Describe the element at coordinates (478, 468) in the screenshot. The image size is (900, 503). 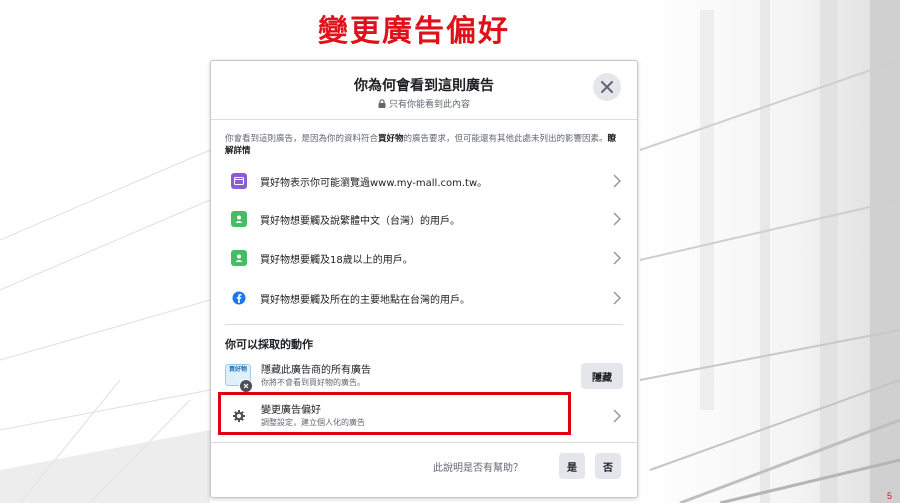
I see `helpful-question: 此說明是否有幫助？` at that location.